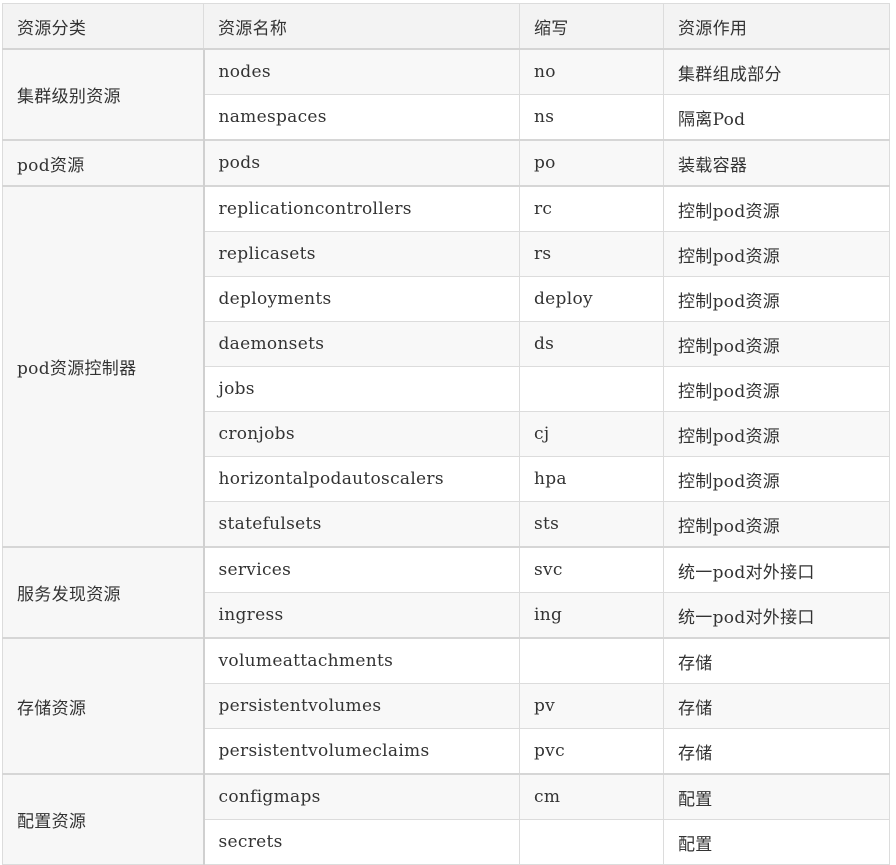 The width and height of the screenshot is (896, 865). Describe the element at coordinates (591, 615) in the screenshot. I see `abbreviation-cell: ing` at that location.